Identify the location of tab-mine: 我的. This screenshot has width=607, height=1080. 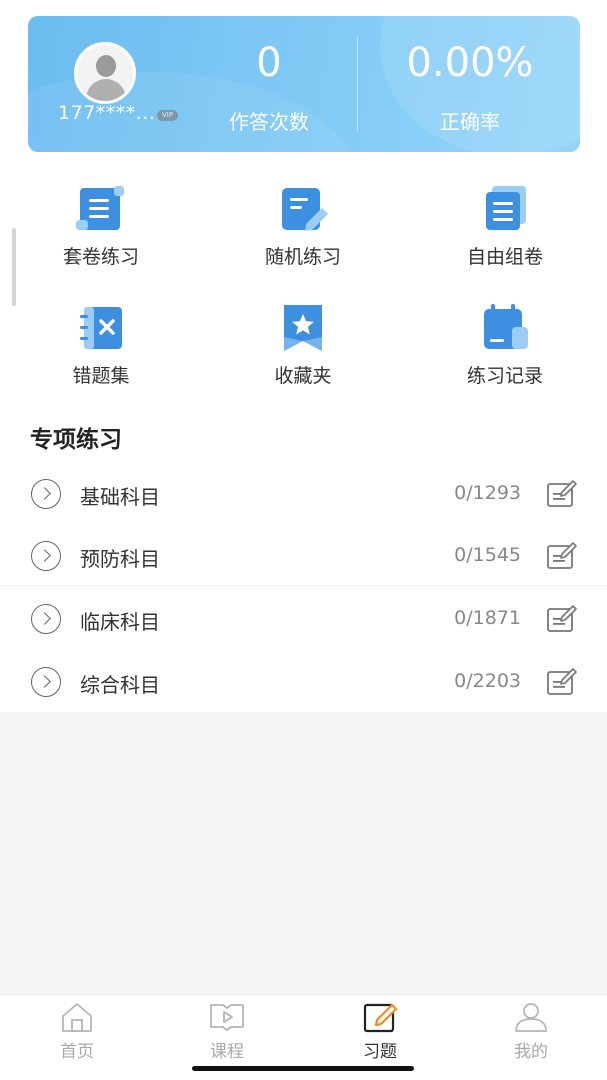
(531, 1030).